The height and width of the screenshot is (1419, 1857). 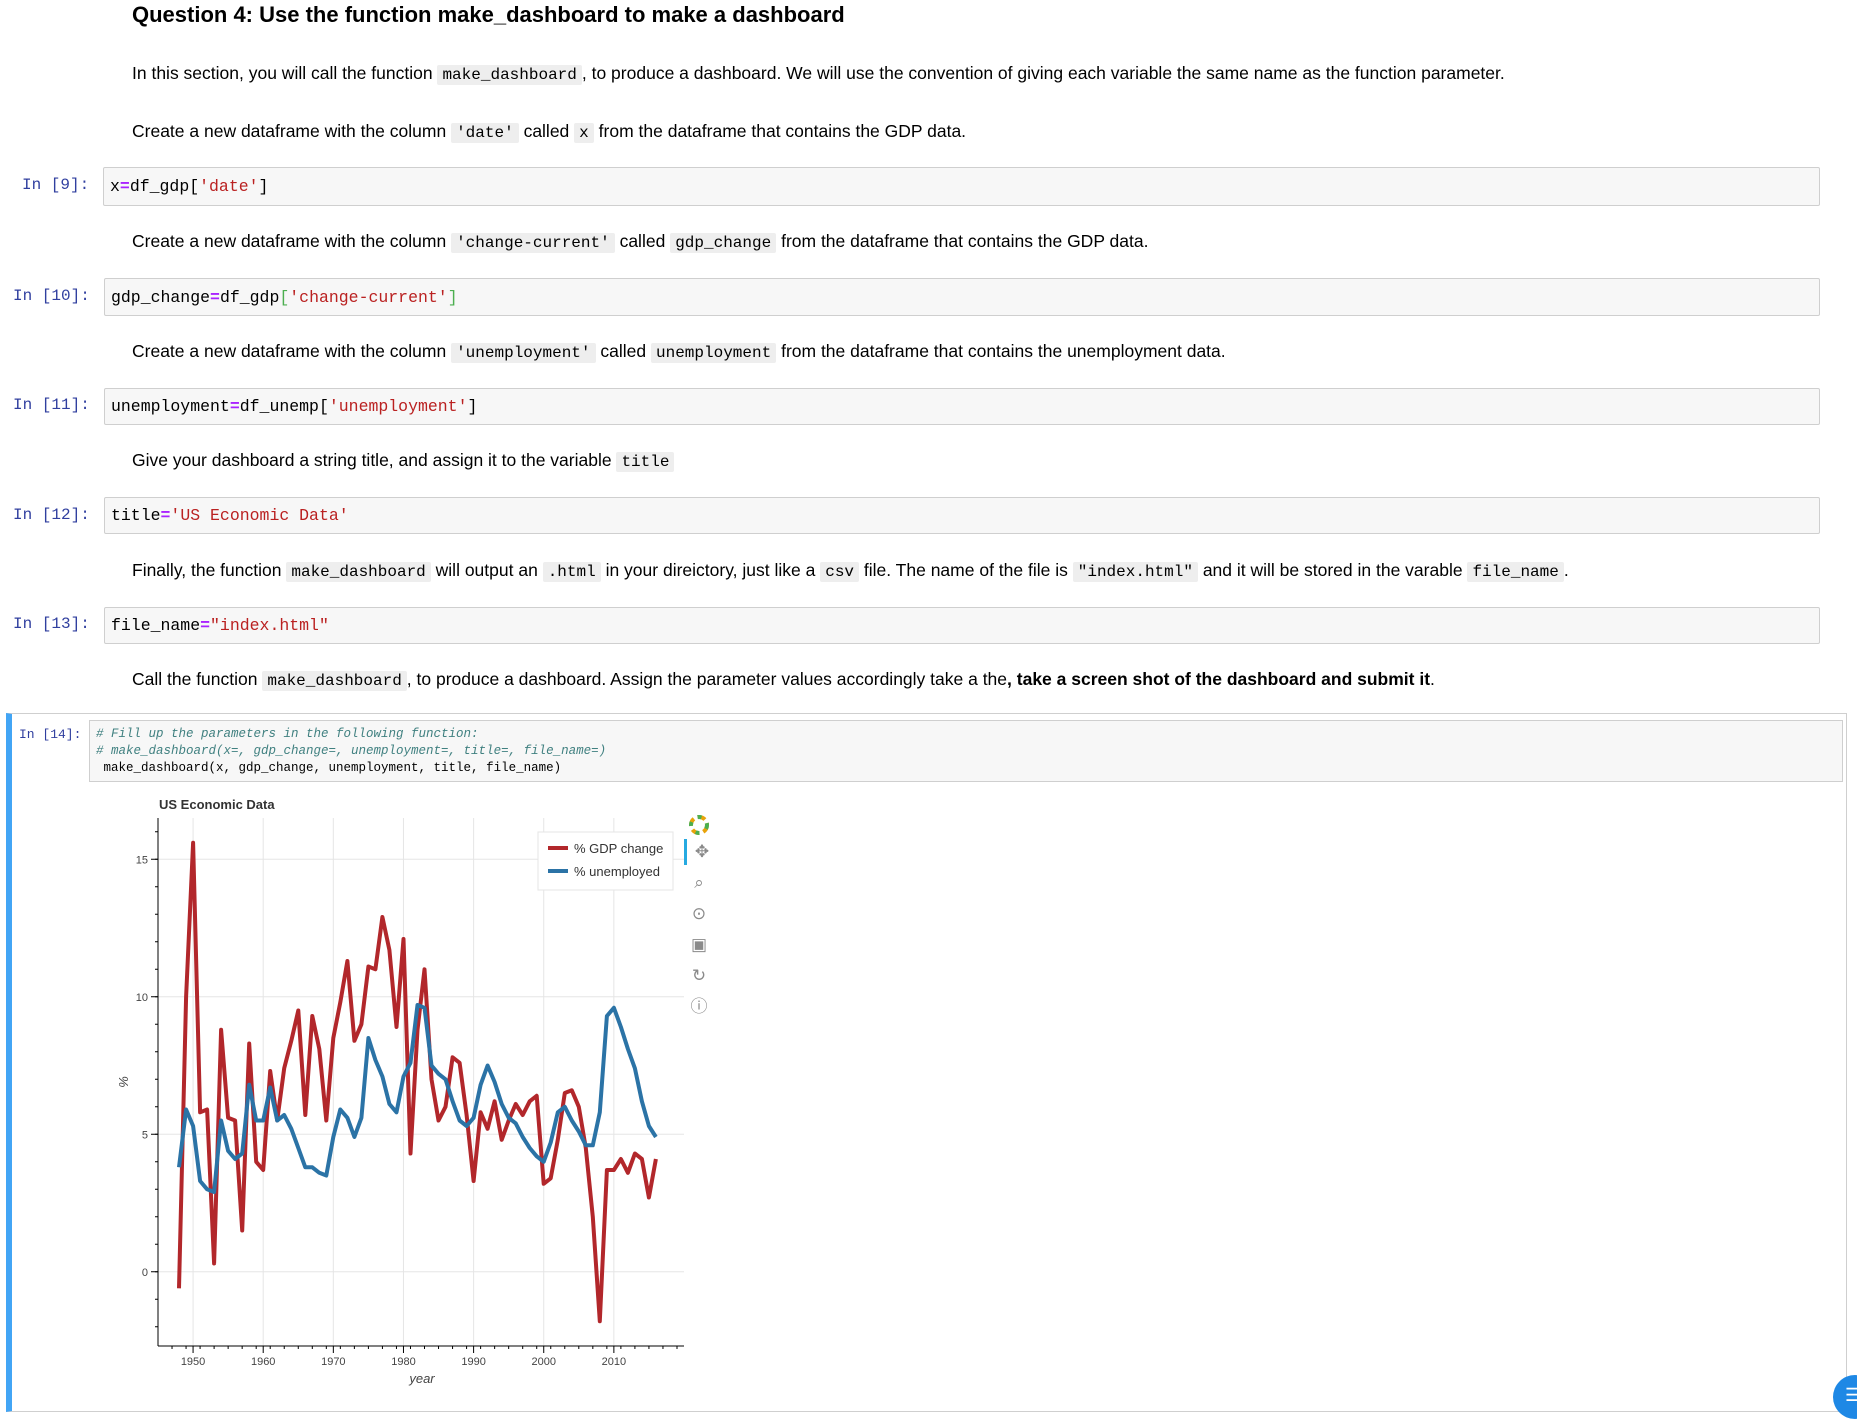 I want to click on series-line, so click(x=417, y=1082).